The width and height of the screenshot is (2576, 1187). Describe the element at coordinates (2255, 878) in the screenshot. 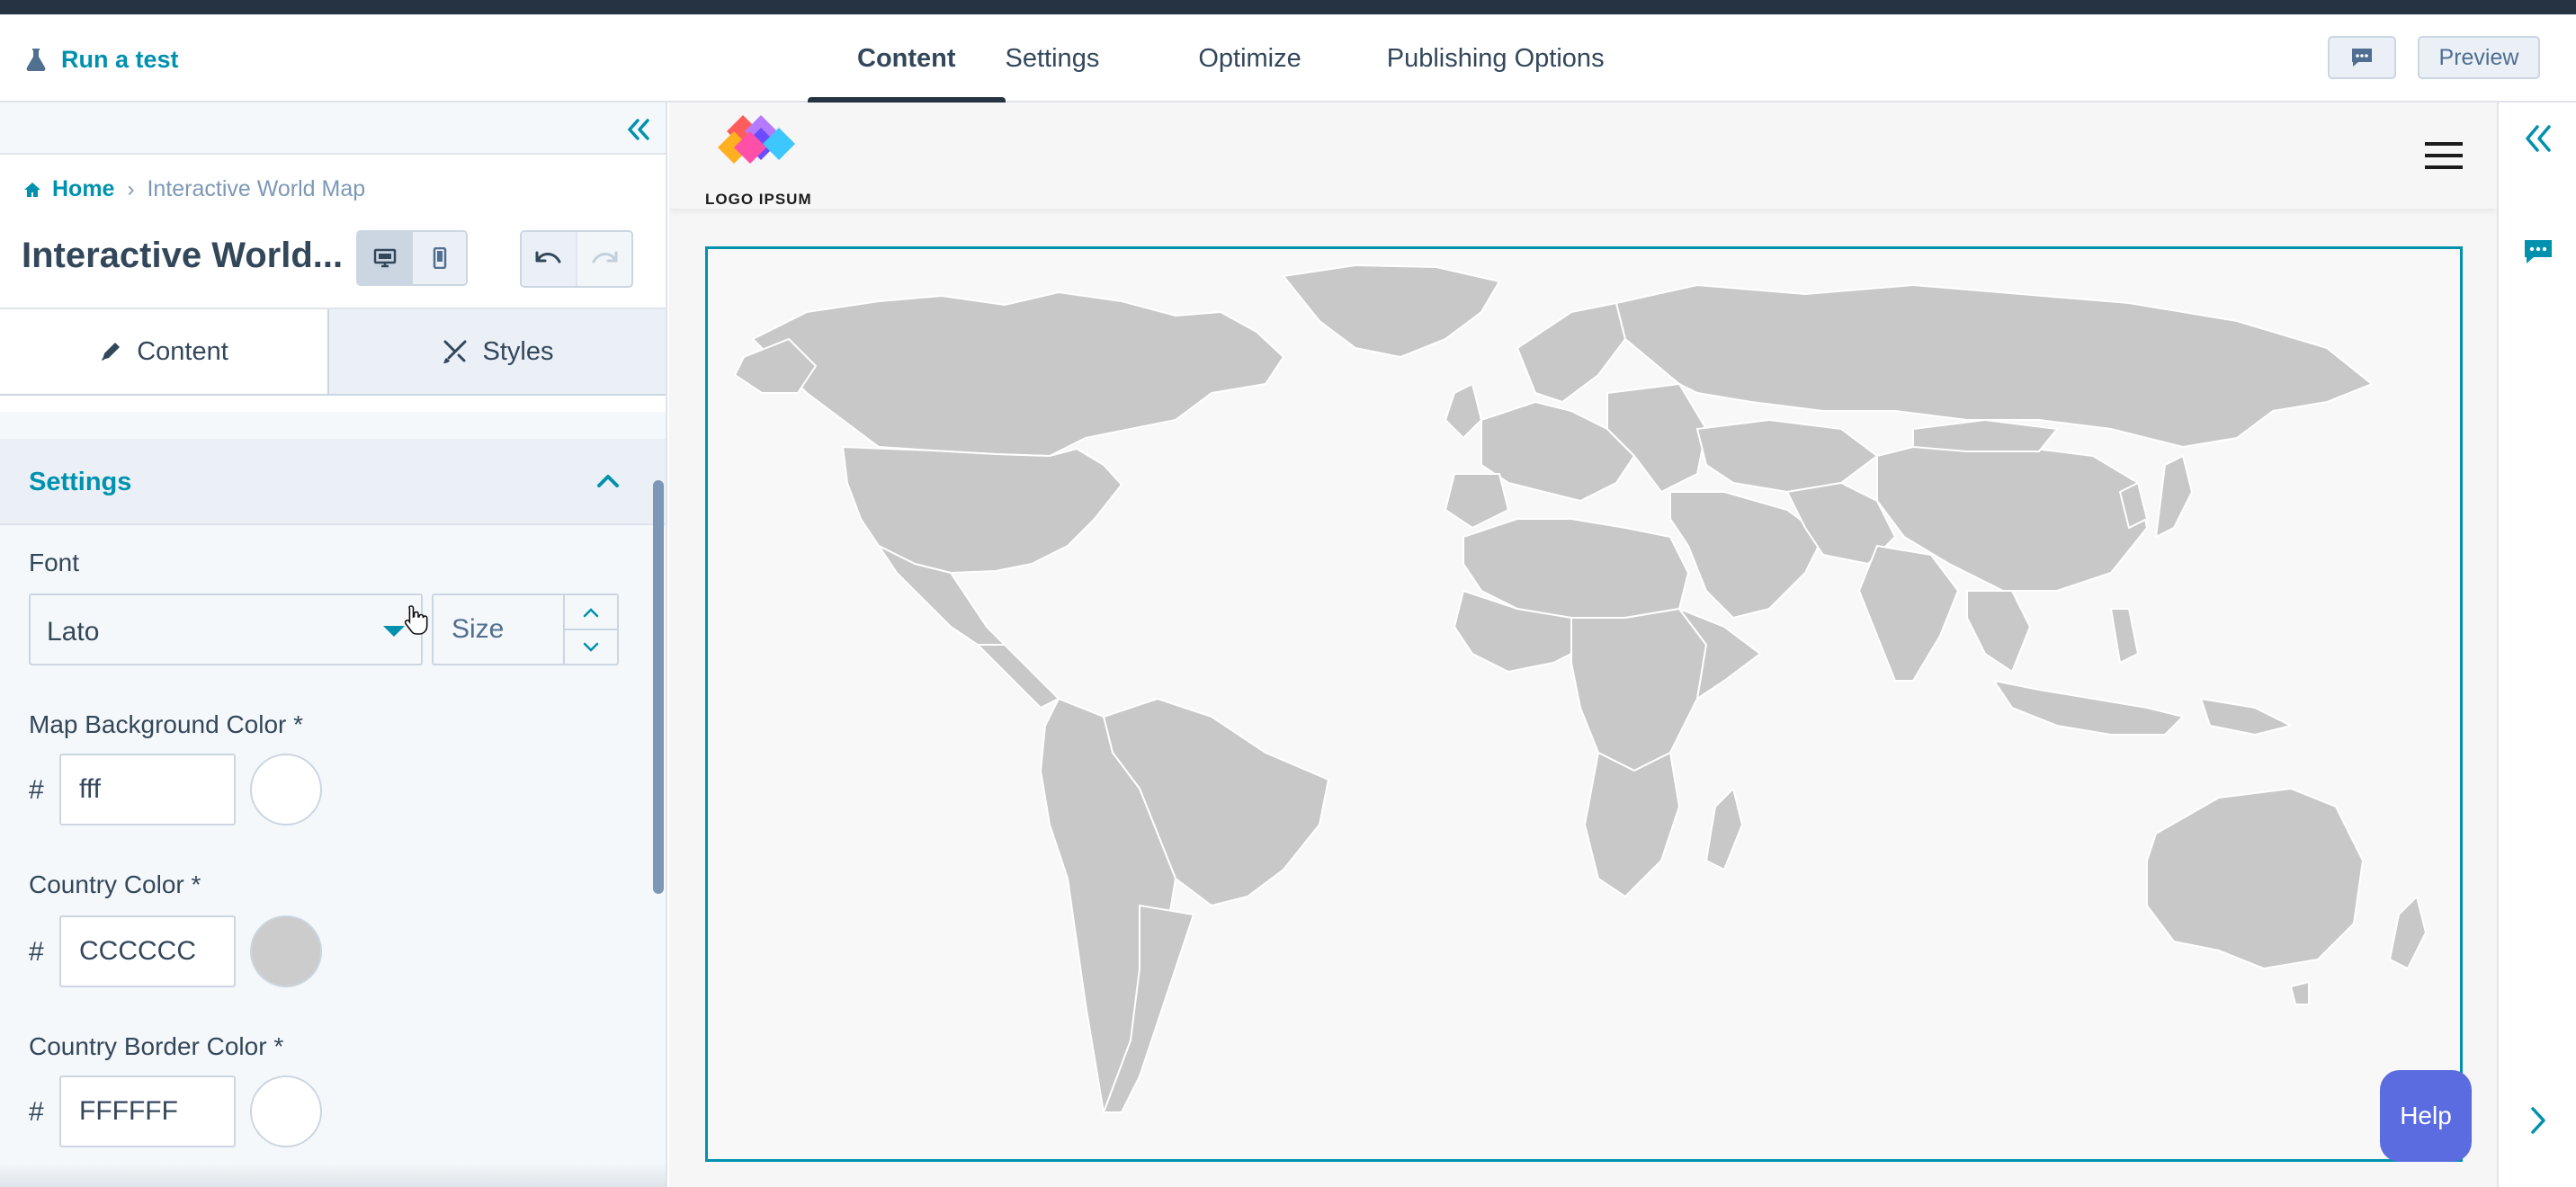

I see `country-australia` at that location.